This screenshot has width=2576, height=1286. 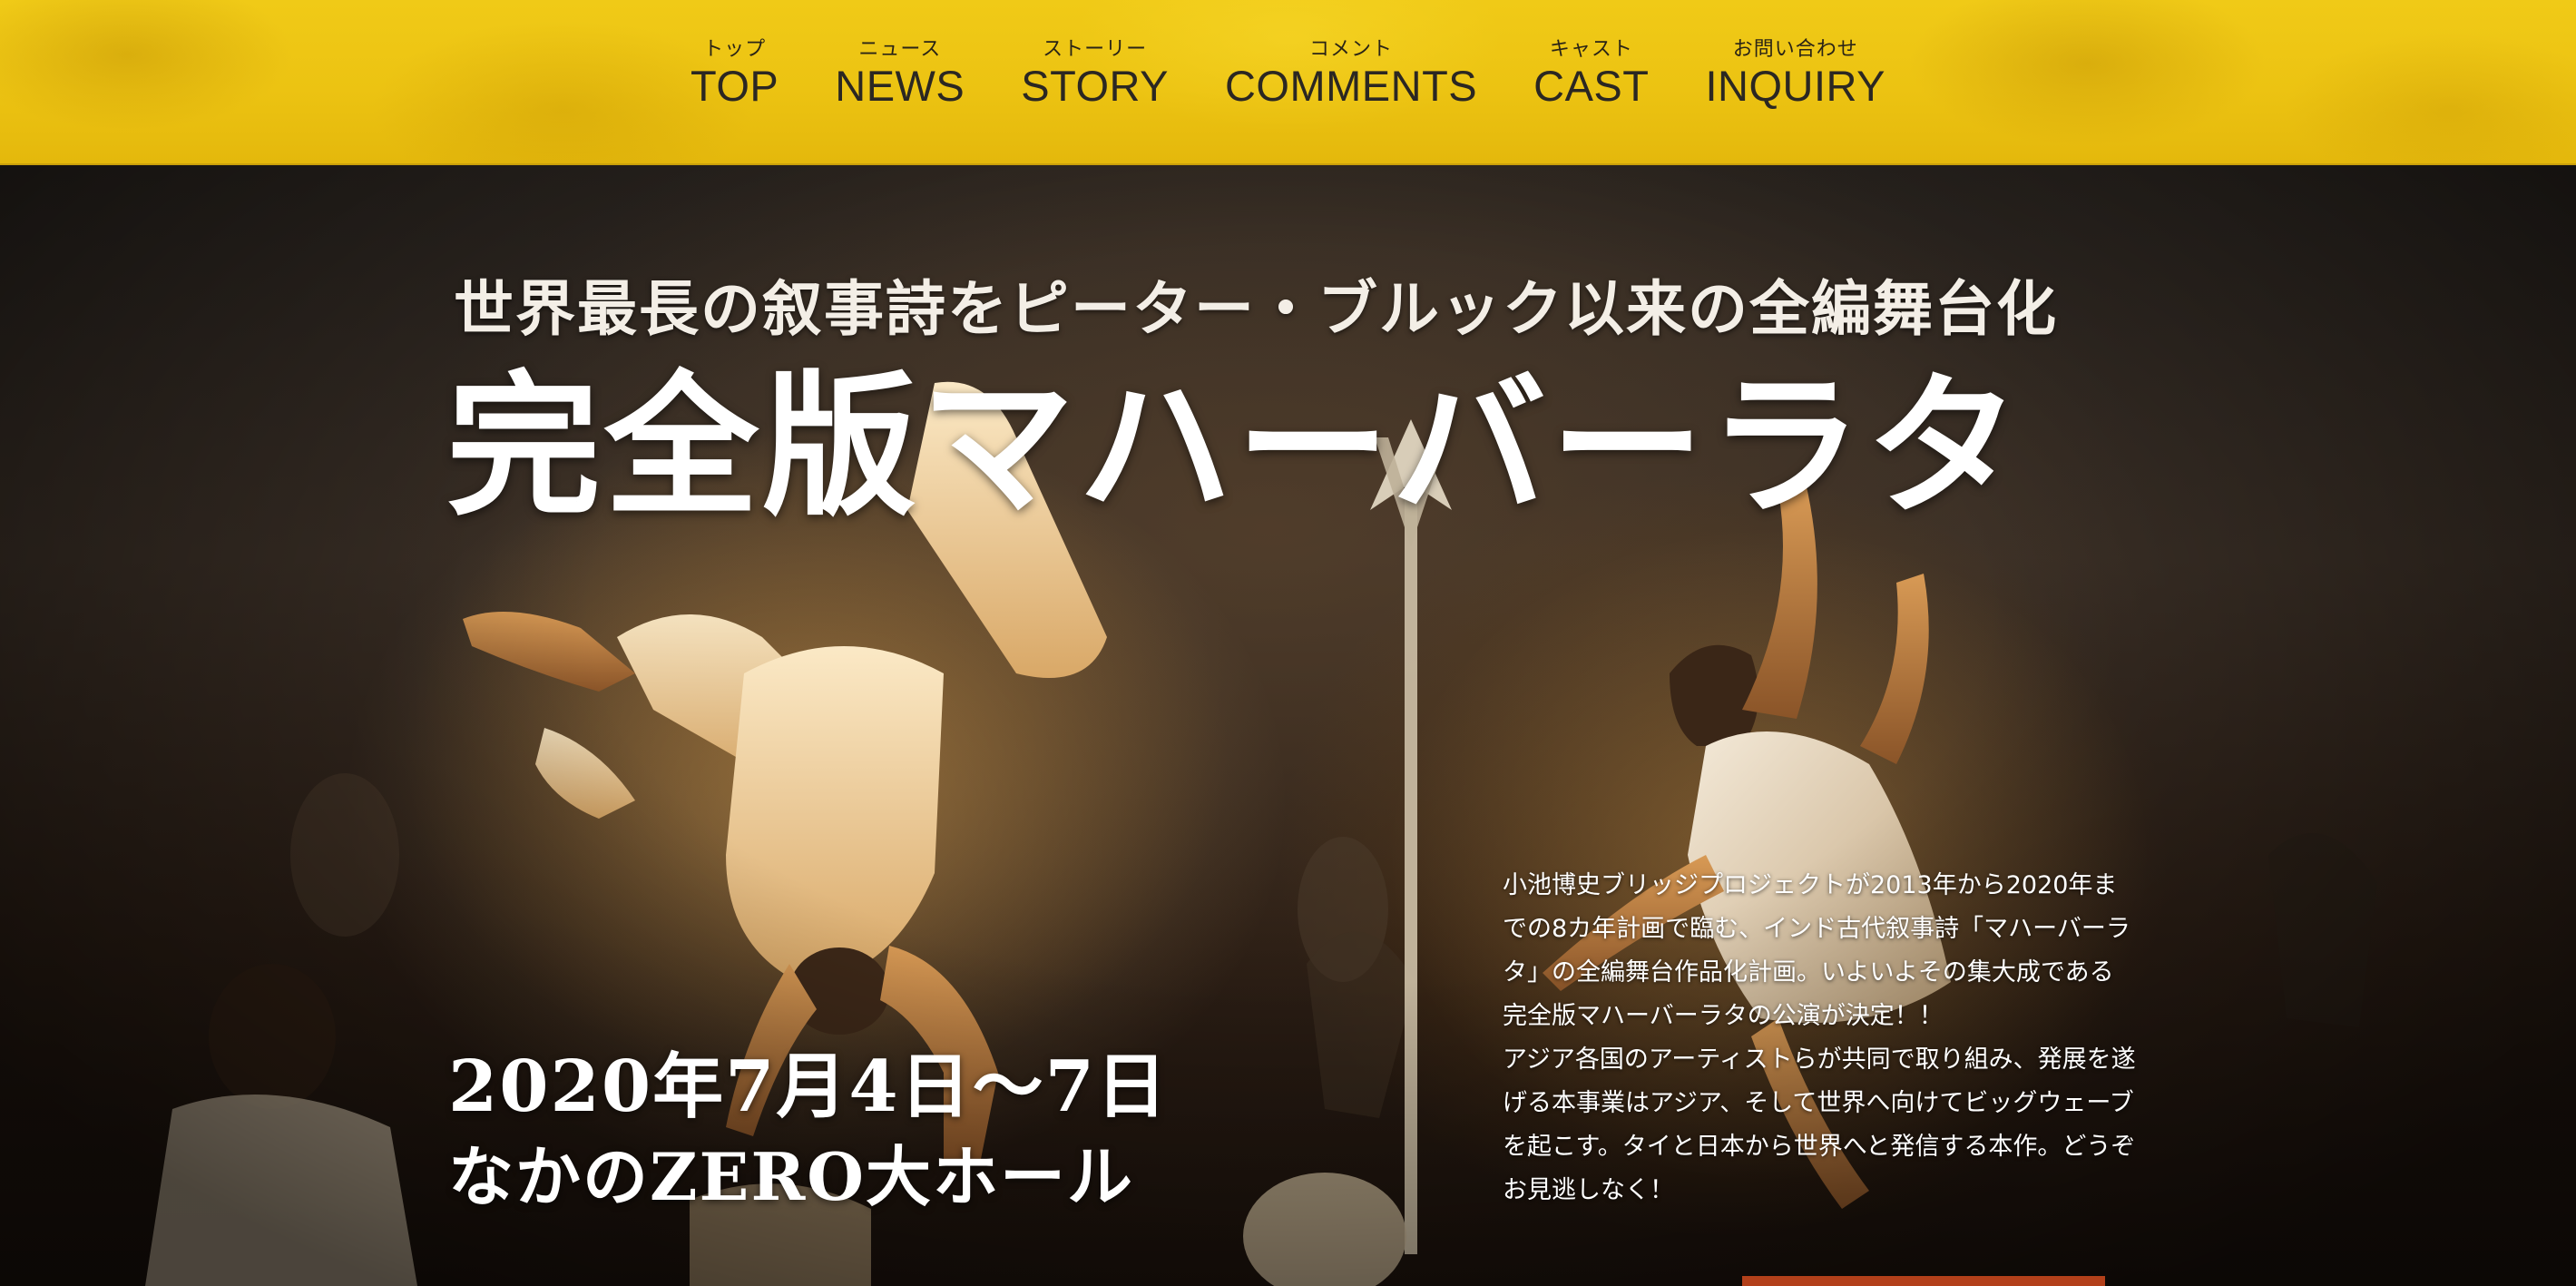 What do you see at coordinates (900, 49) in the screenshot?
I see `nav-item-ruby: ニュース` at bounding box center [900, 49].